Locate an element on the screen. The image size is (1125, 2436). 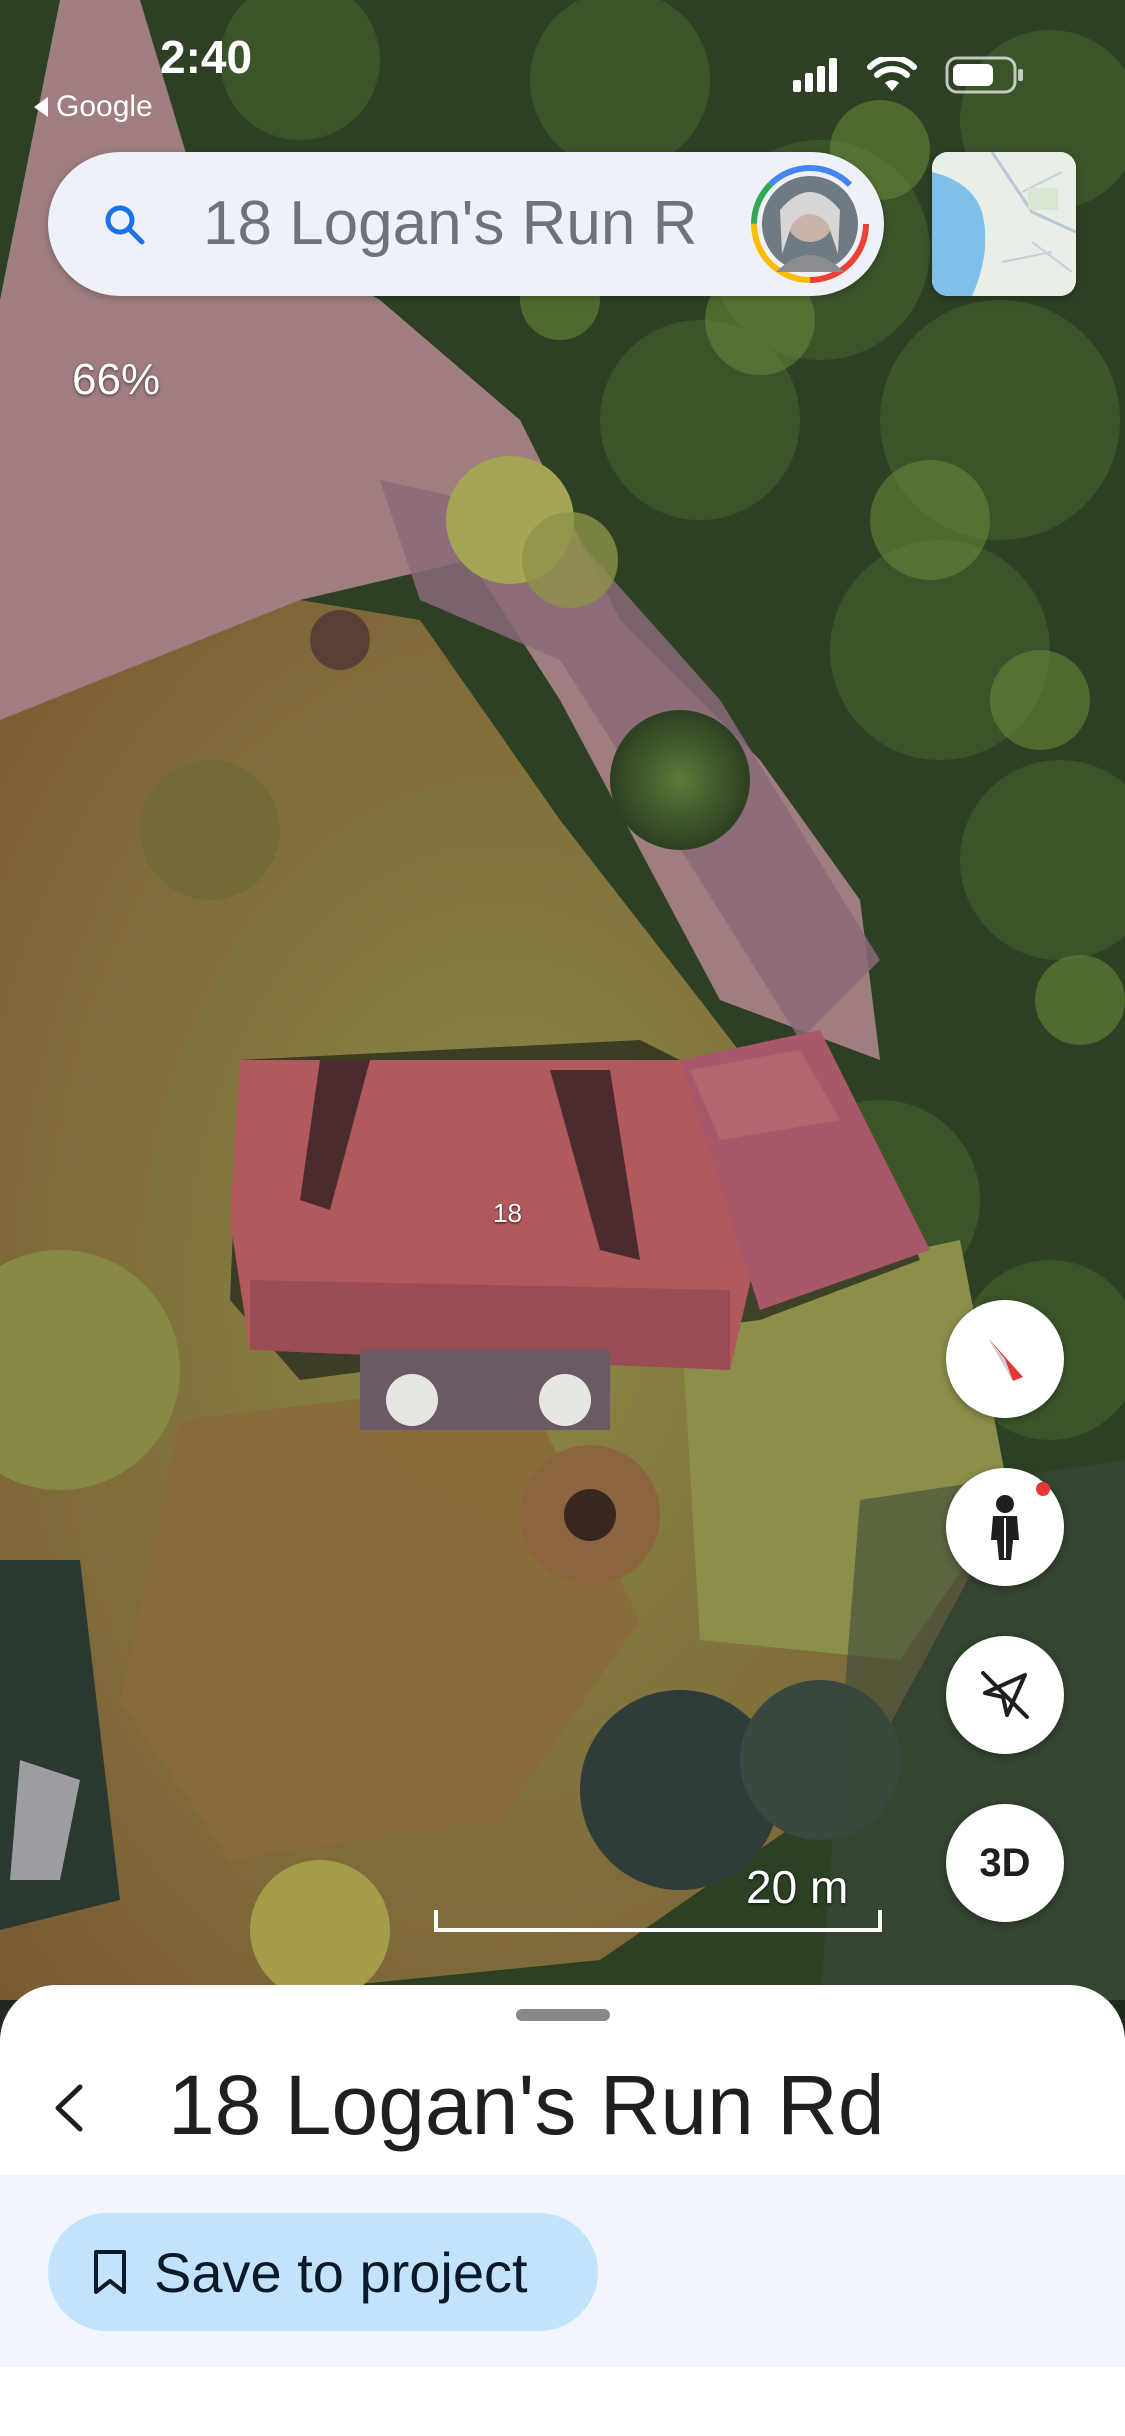
location-off-icon is located at coordinates (1005, 1695).